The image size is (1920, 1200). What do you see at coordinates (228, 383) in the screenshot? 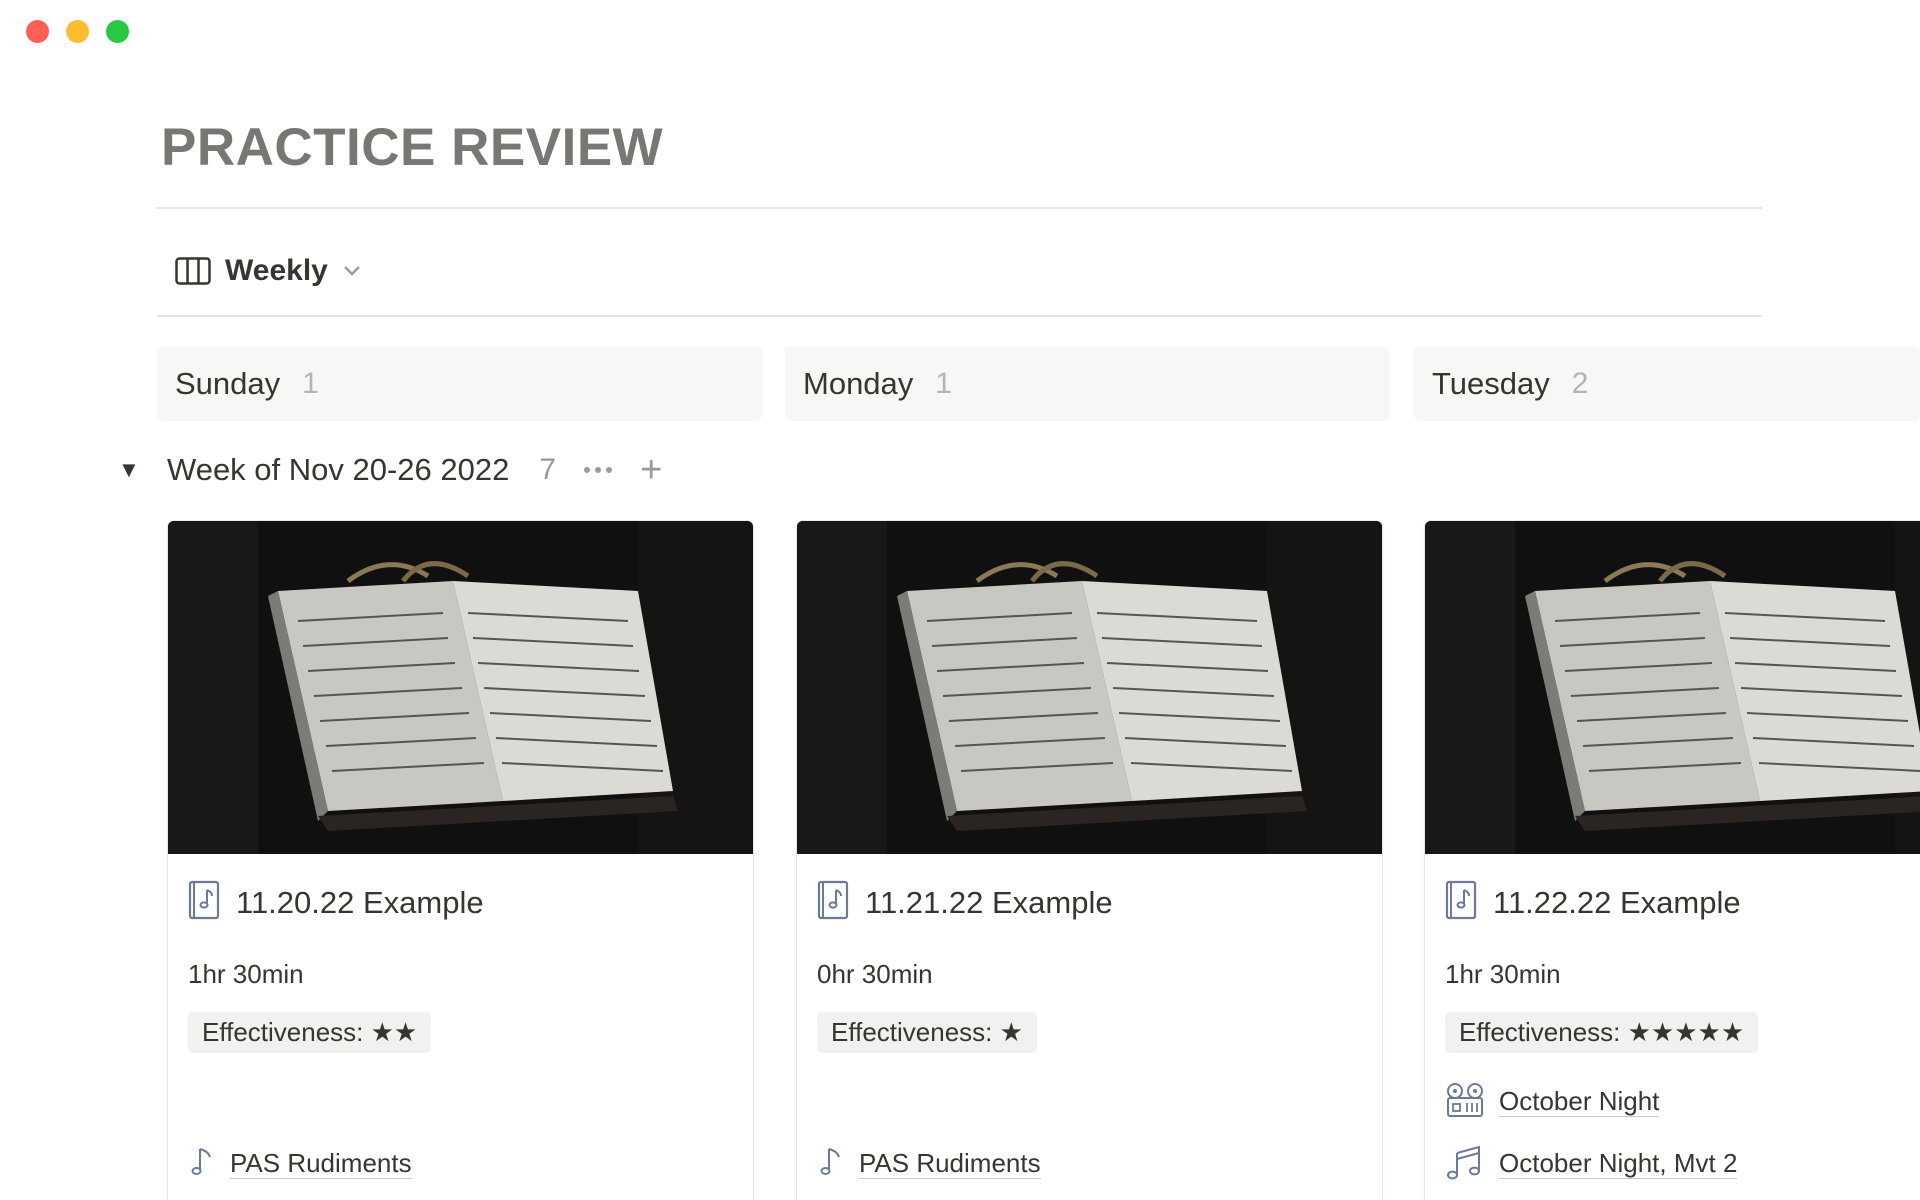
I see `column-title: Sunday` at bounding box center [228, 383].